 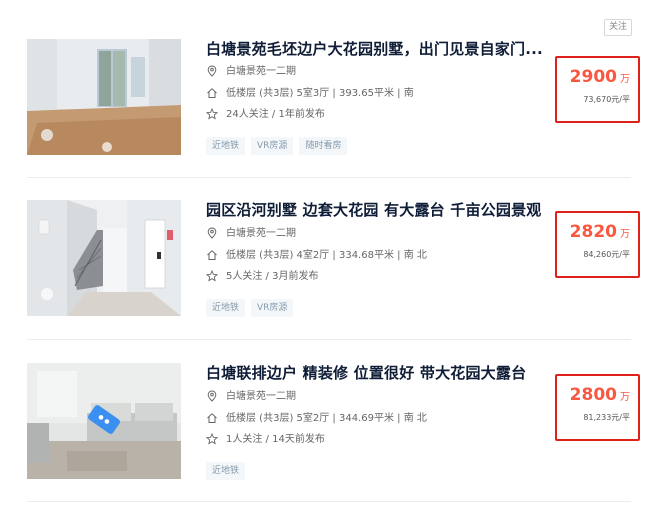 What do you see at coordinates (597, 244) in the screenshot?
I see `listing-2-price-box: 2820 万 84,260元/平` at bounding box center [597, 244].